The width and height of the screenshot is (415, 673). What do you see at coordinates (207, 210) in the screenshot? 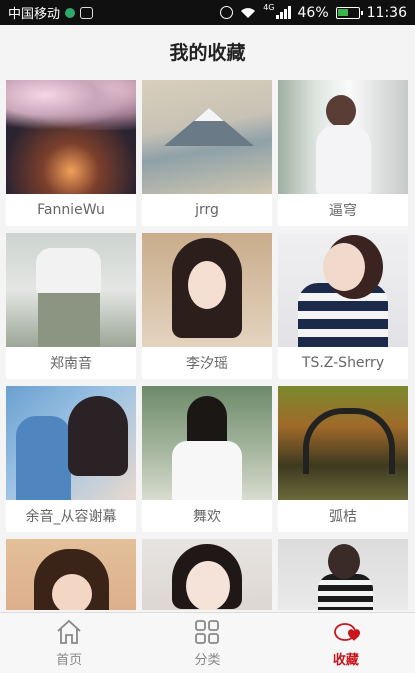
I see `favorite-name: jrrg` at bounding box center [207, 210].